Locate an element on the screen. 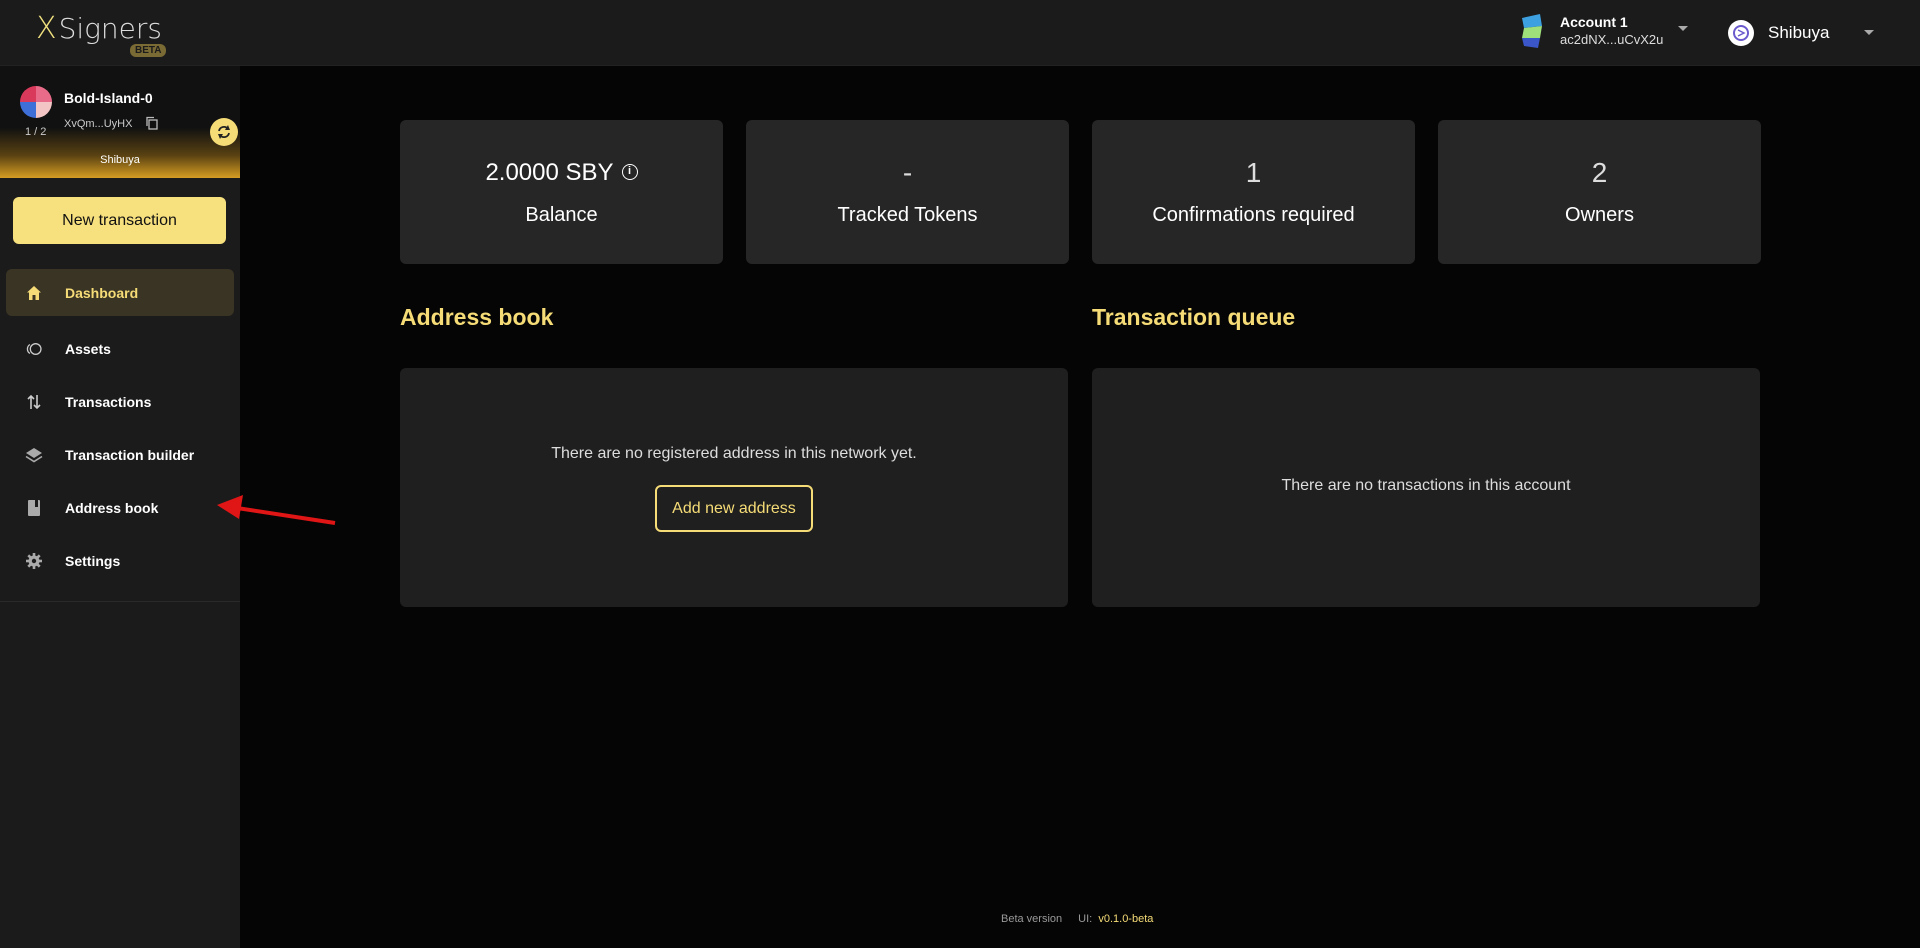  annotation-arrow is located at coordinates (276, 510).